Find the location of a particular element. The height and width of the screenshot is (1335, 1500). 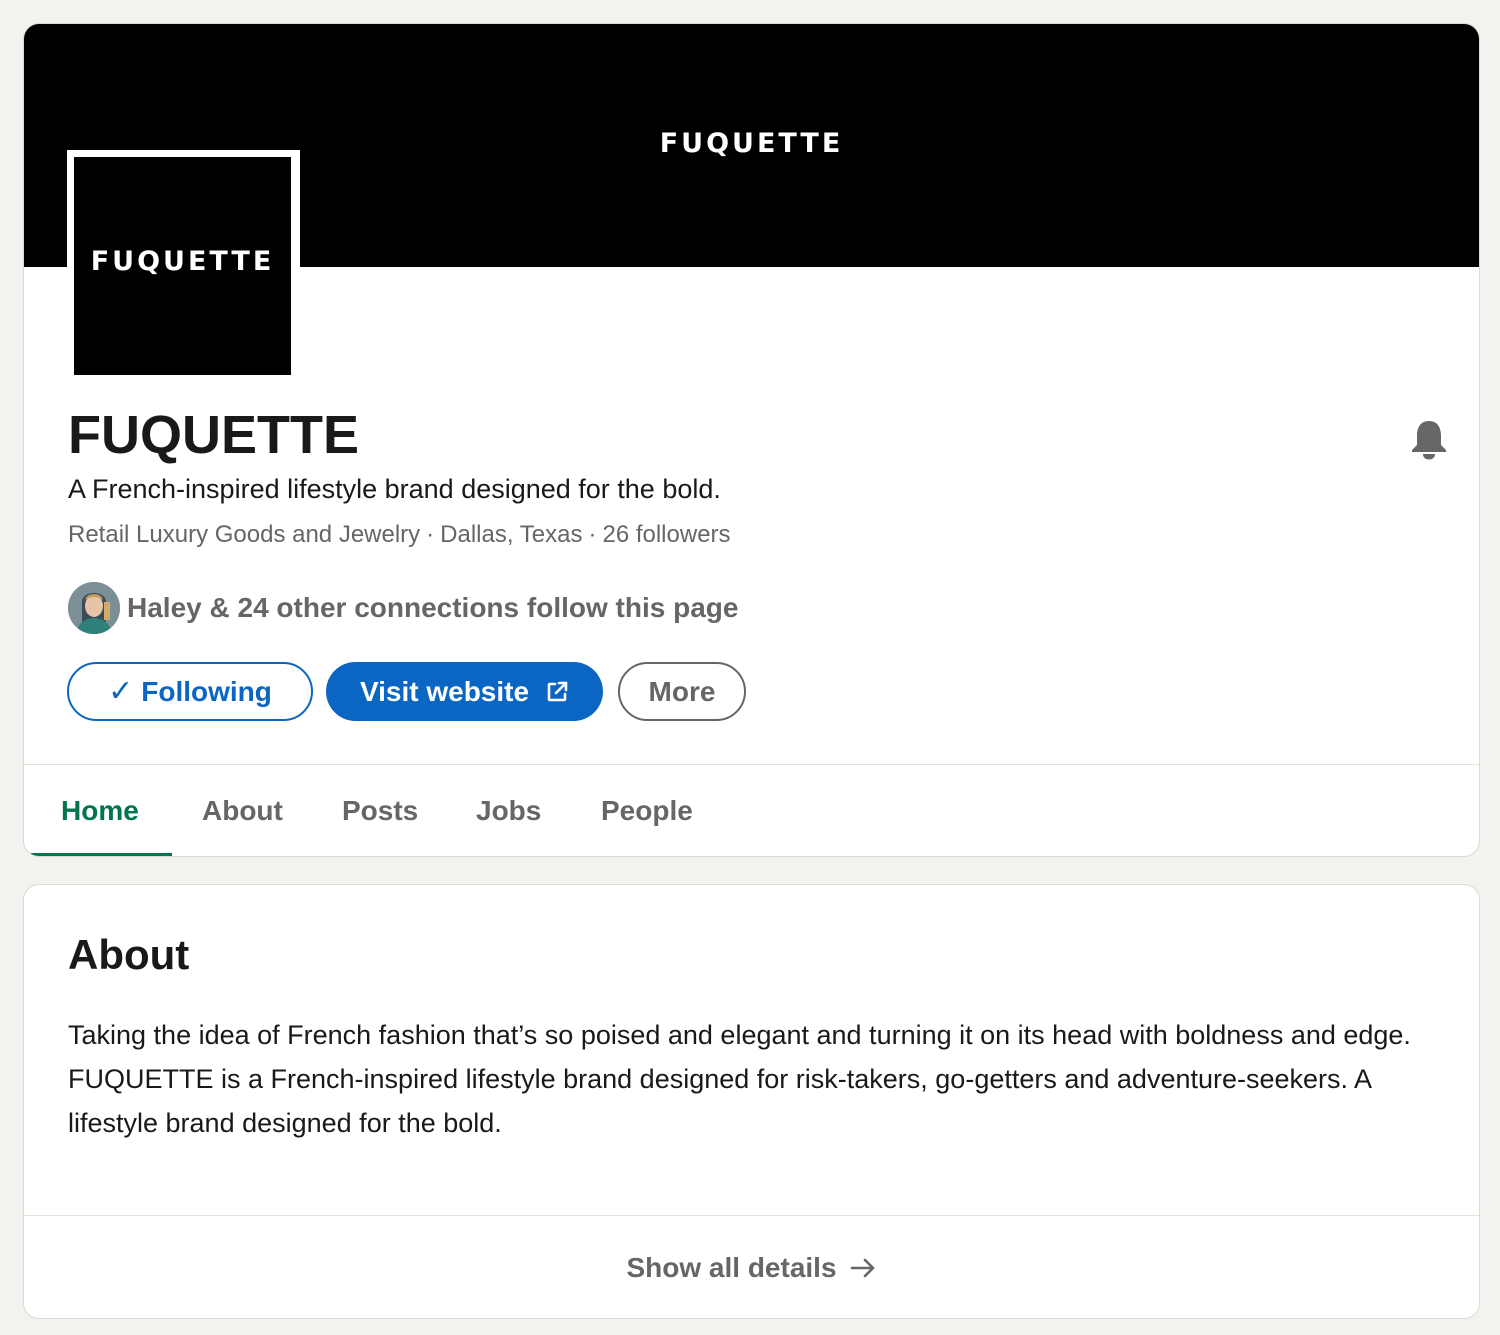

show-all-details-label: Show all details is located at coordinates (731, 1267).